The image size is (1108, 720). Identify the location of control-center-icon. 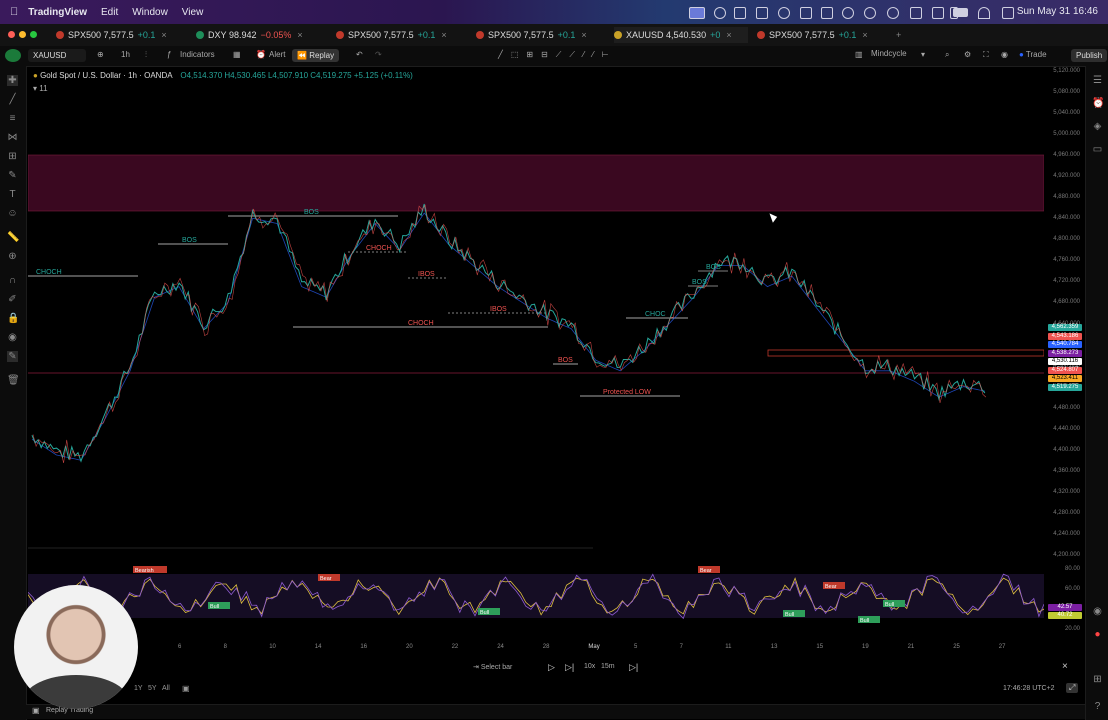
(1008, 13).